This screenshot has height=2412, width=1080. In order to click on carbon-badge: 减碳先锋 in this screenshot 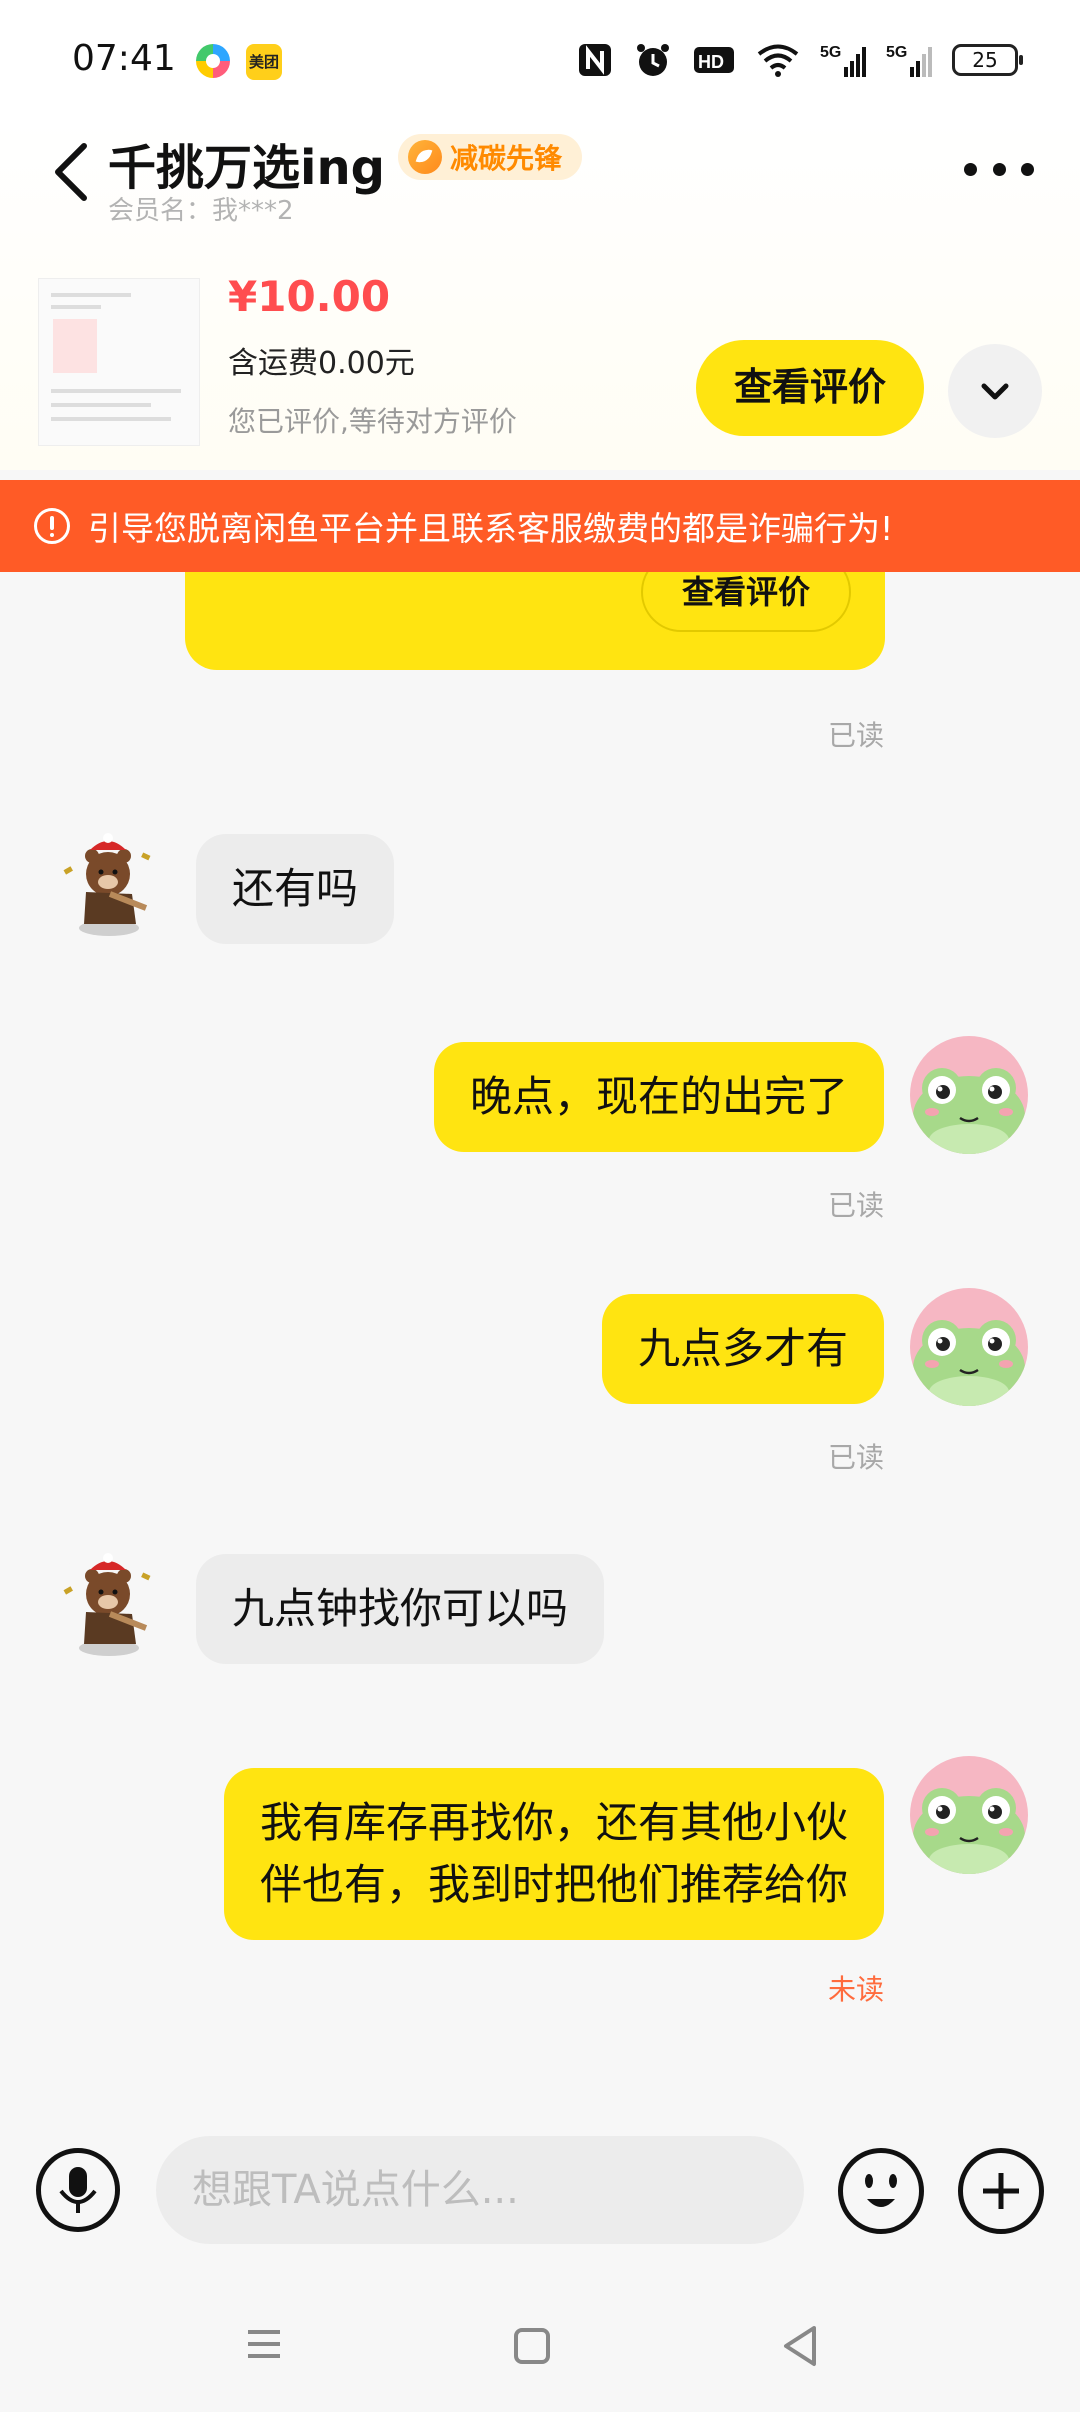, I will do `click(490, 157)`.